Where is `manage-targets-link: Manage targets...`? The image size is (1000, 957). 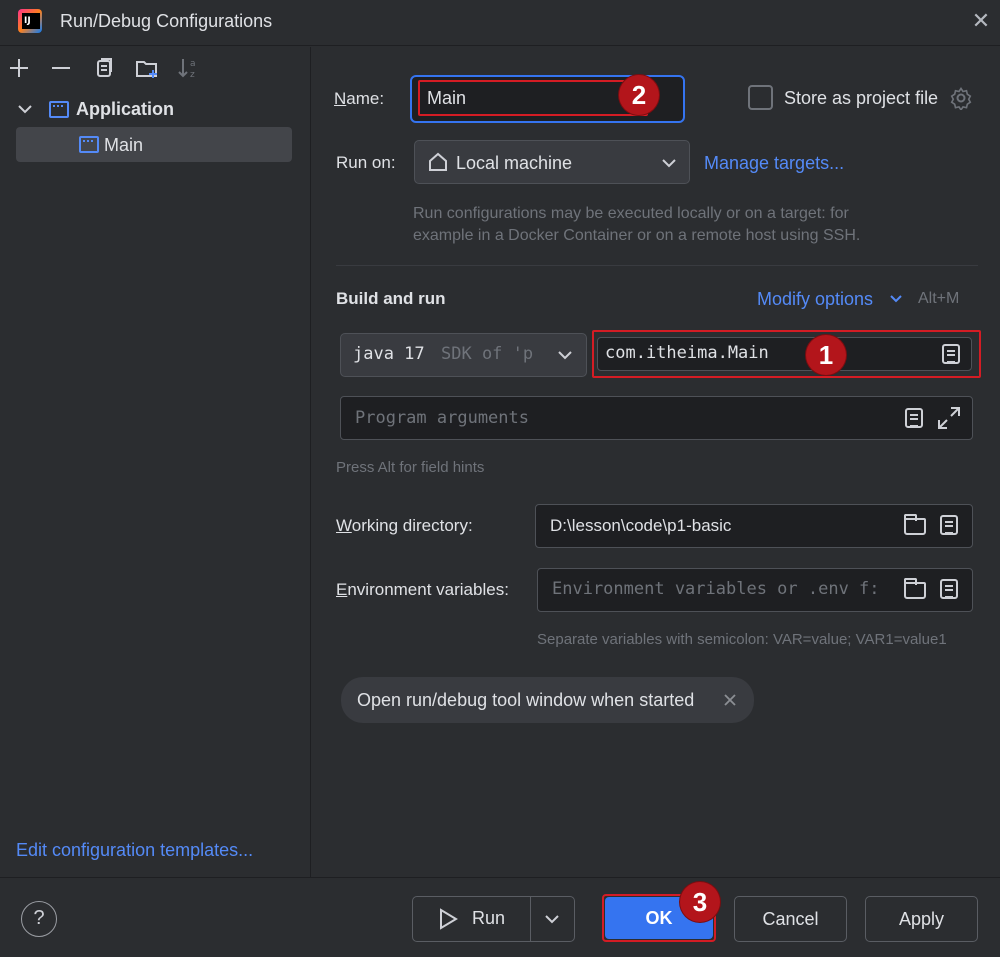
manage-targets-link: Manage targets... is located at coordinates (774, 163).